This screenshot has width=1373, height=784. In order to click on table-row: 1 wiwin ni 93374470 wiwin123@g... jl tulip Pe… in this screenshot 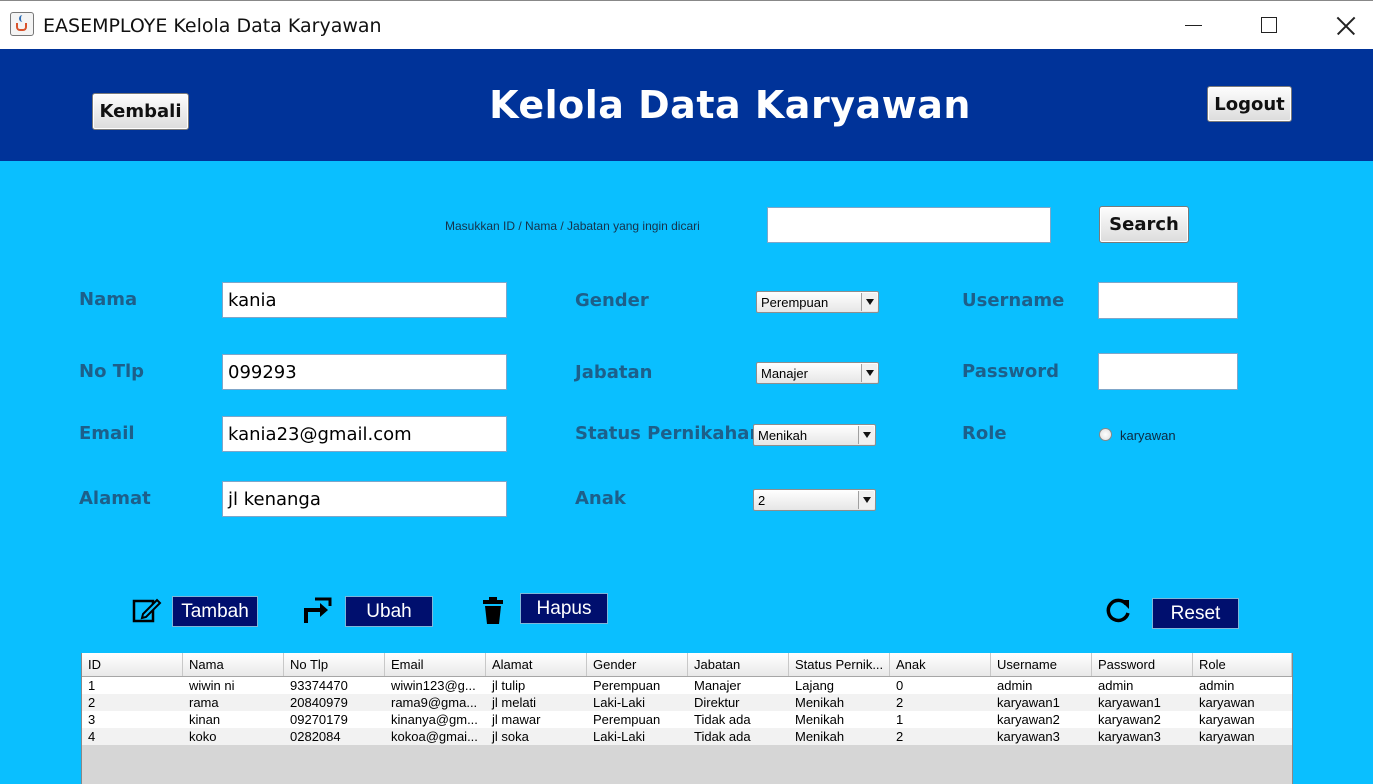, I will do `click(687, 685)`.